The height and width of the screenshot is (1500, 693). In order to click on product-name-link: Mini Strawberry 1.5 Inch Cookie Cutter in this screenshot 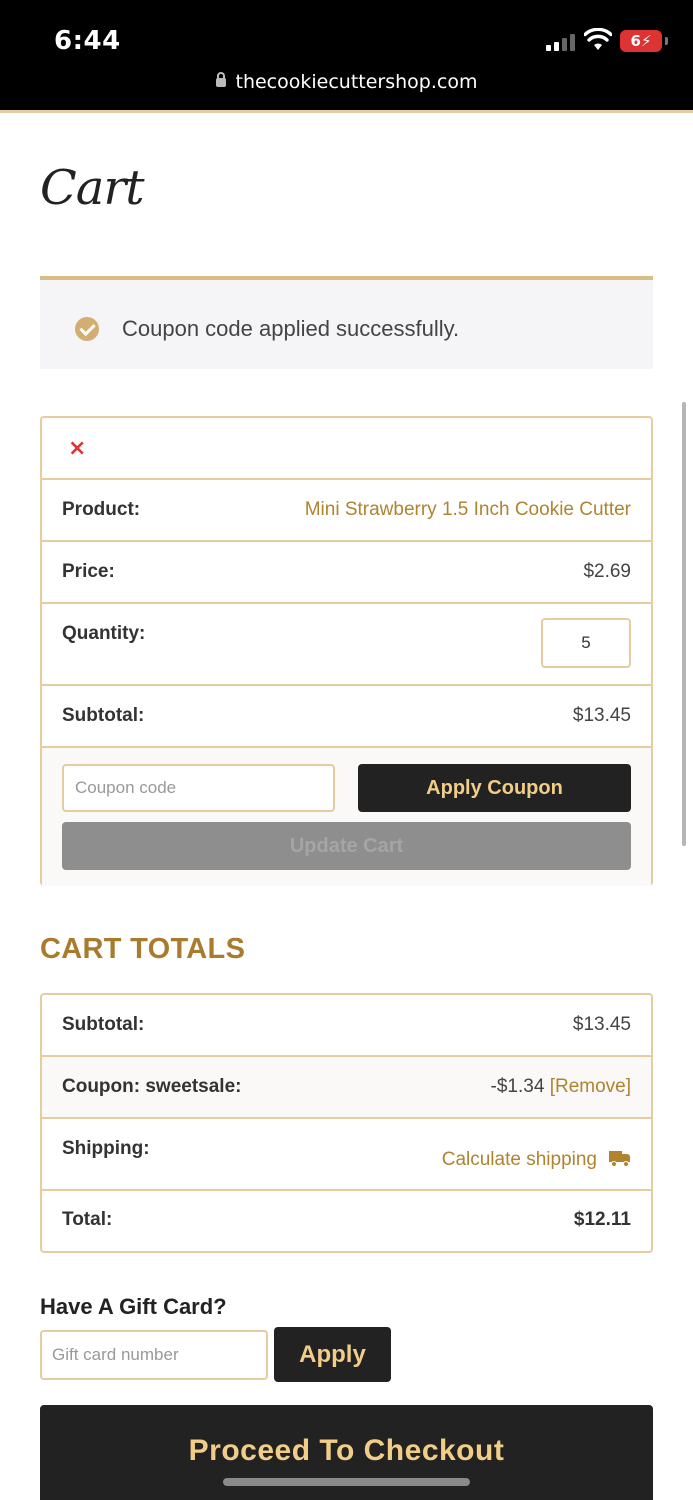, I will do `click(468, 510)`.